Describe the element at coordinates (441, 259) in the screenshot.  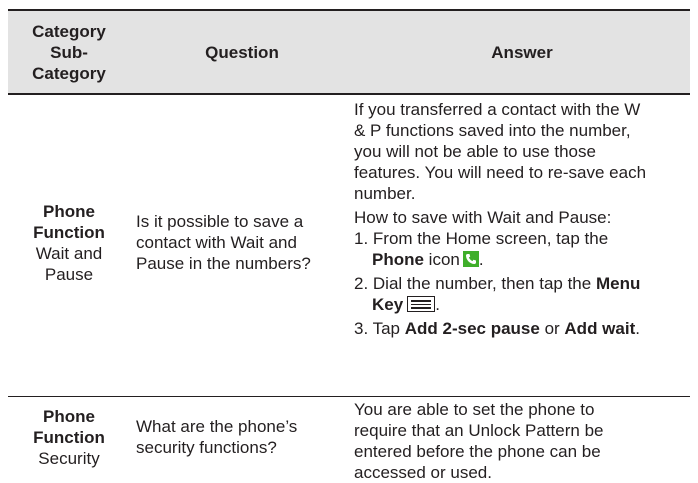
I see `step-text: icon` at that location.